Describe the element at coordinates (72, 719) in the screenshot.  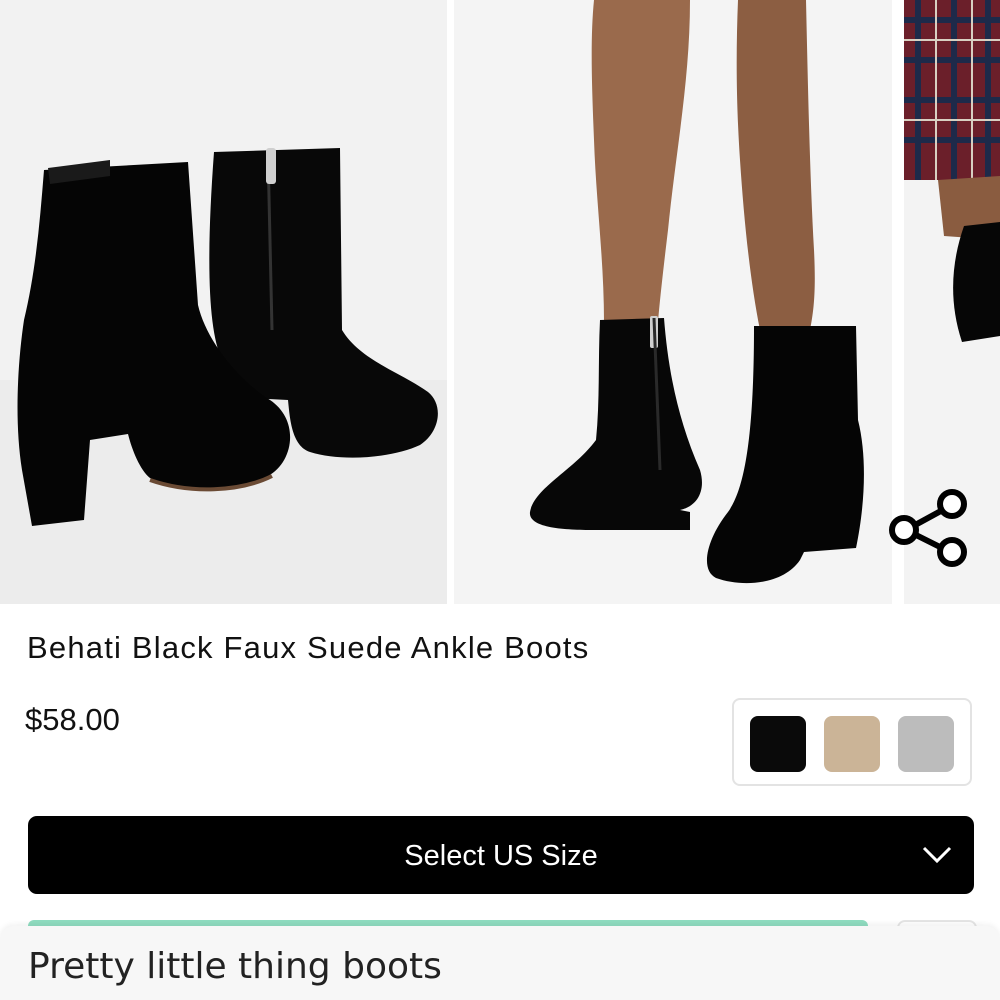
I see `product-price: $58.00` at that location.